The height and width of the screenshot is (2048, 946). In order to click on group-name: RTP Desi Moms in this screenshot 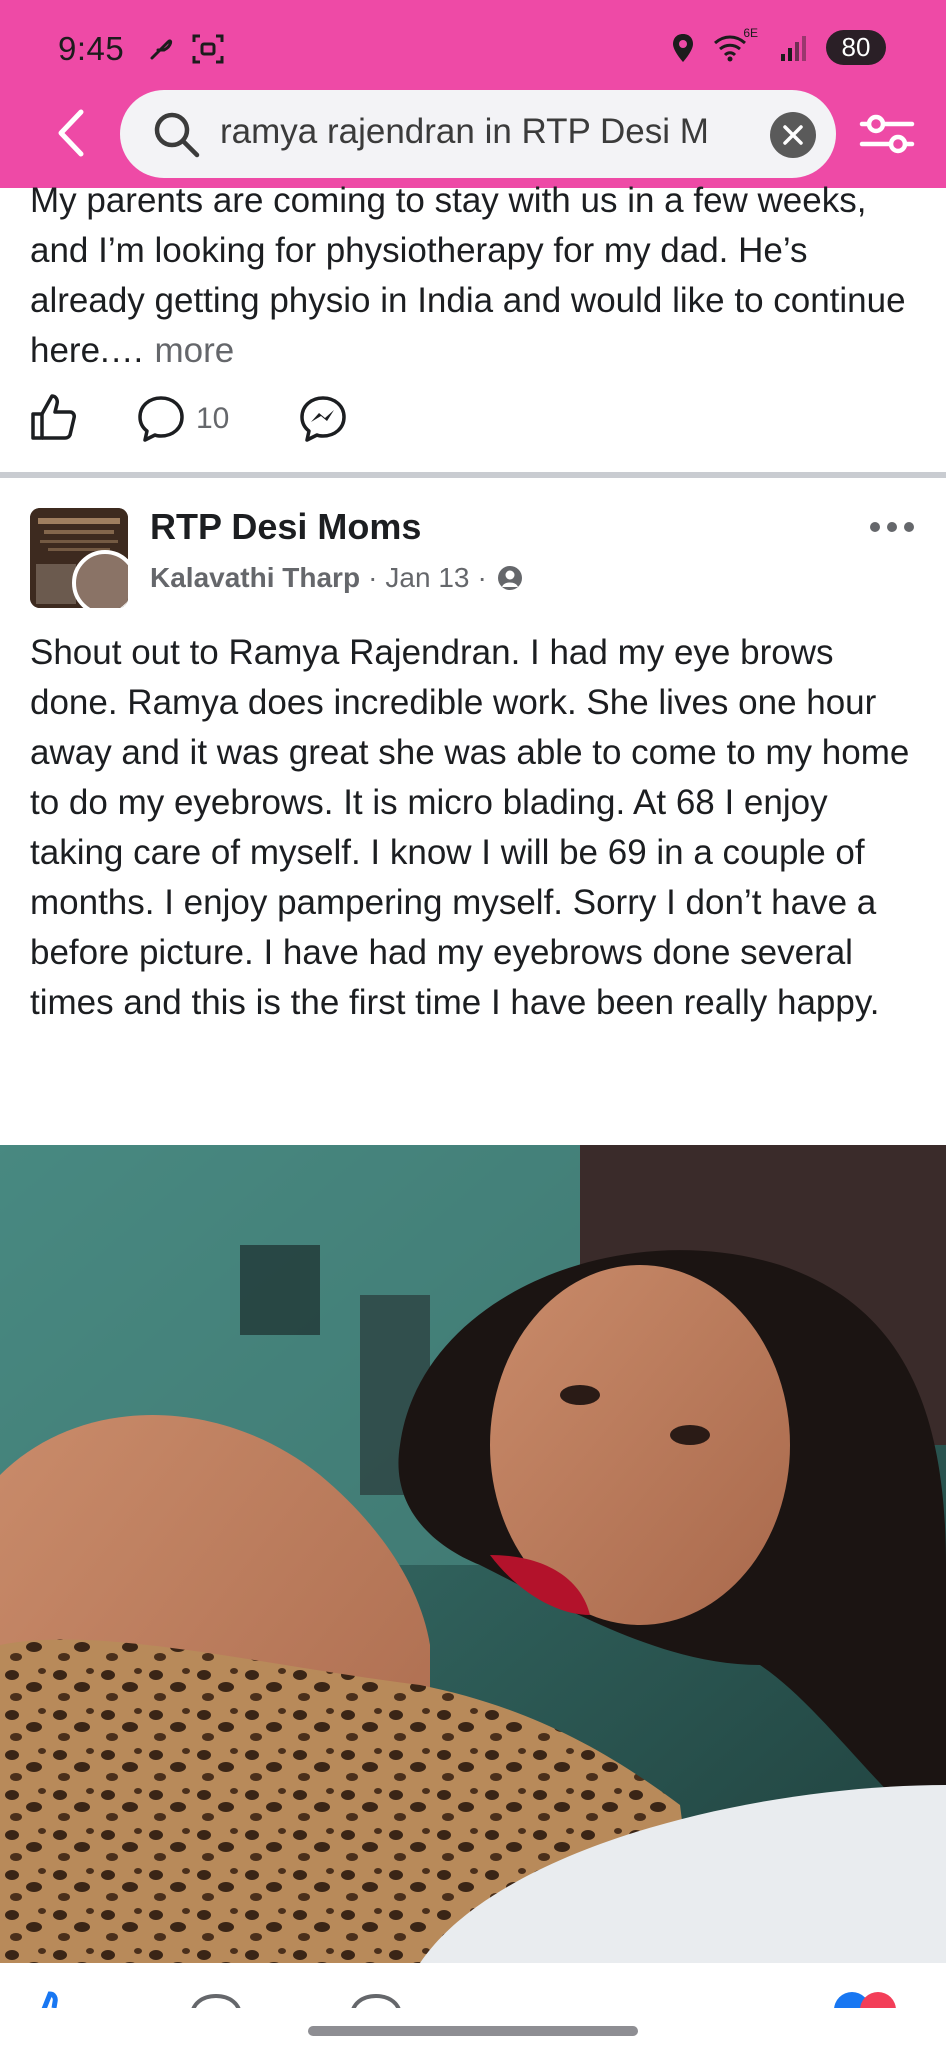, I will do `click(285, 527)`.